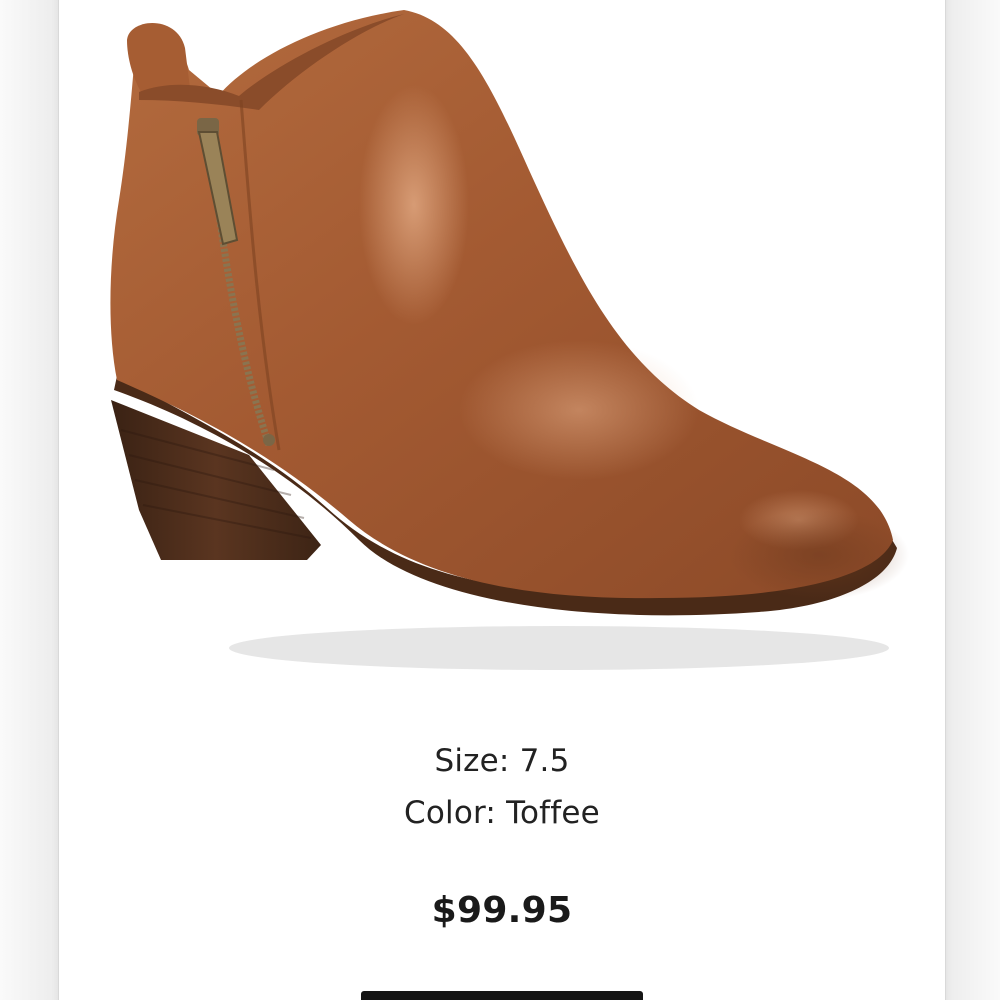 The height and width of the screenshot is (1000, 1000). I want to click on product-details: Size: 7.5 Color: Toffee, so click(502, 787).